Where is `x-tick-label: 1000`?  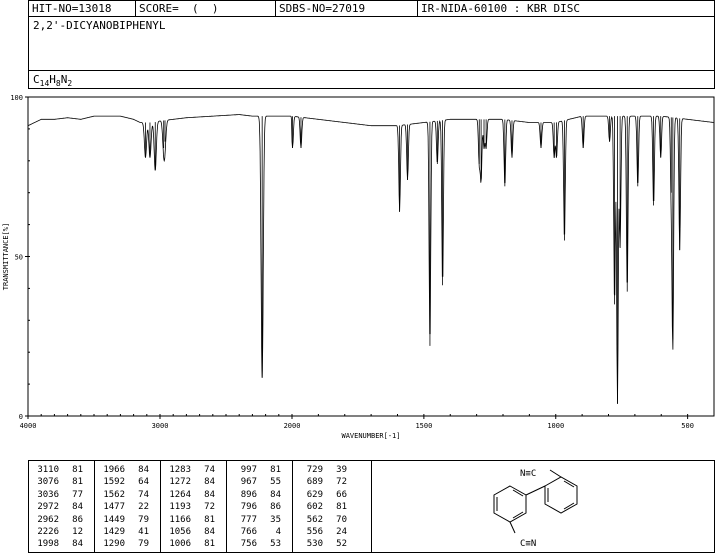
x-tick-label: 1000 is located at coordinates (555, 426).